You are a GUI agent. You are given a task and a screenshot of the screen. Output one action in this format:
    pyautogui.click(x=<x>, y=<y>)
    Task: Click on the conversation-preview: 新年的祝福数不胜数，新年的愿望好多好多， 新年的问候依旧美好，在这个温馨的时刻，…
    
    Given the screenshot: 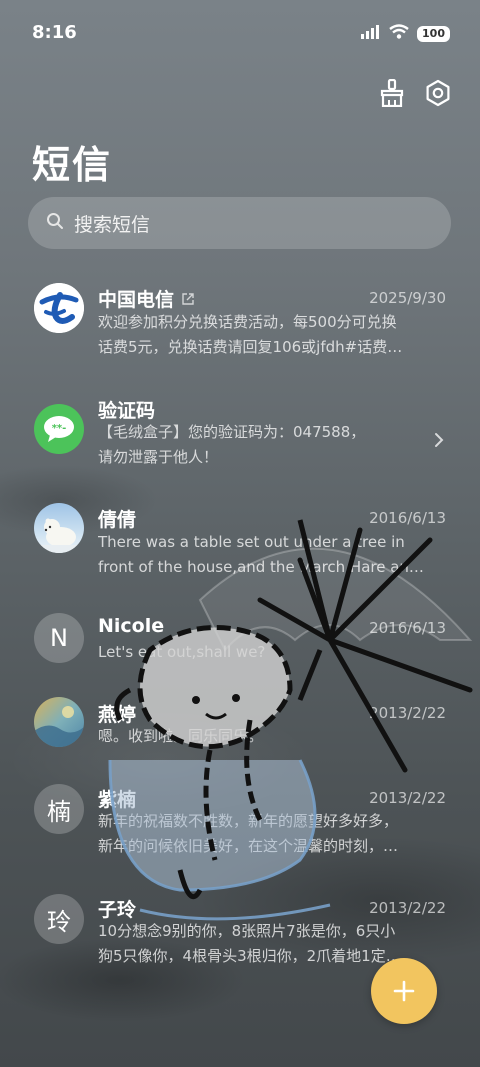 What is the action you would take?
    pyautogui.click(x=248, y=833)
    